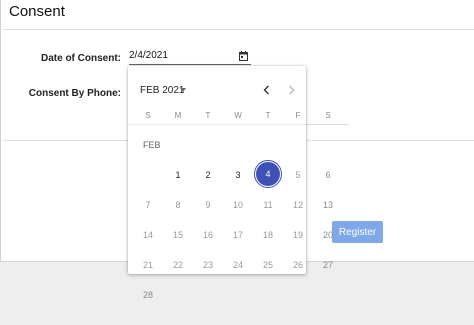 This screenshot has width=474, height=325. What do you see at coordinates (178, 115) in the screenshot?
I see `weekday-label: M` at bounding box center [178, 115].